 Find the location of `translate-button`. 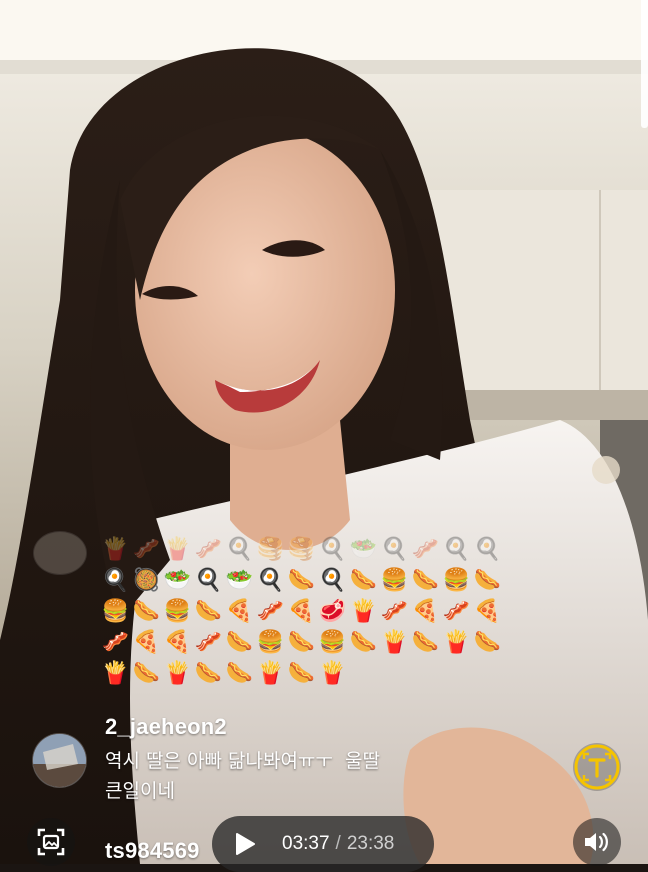

translate-button is located at coordinates (597, 767).